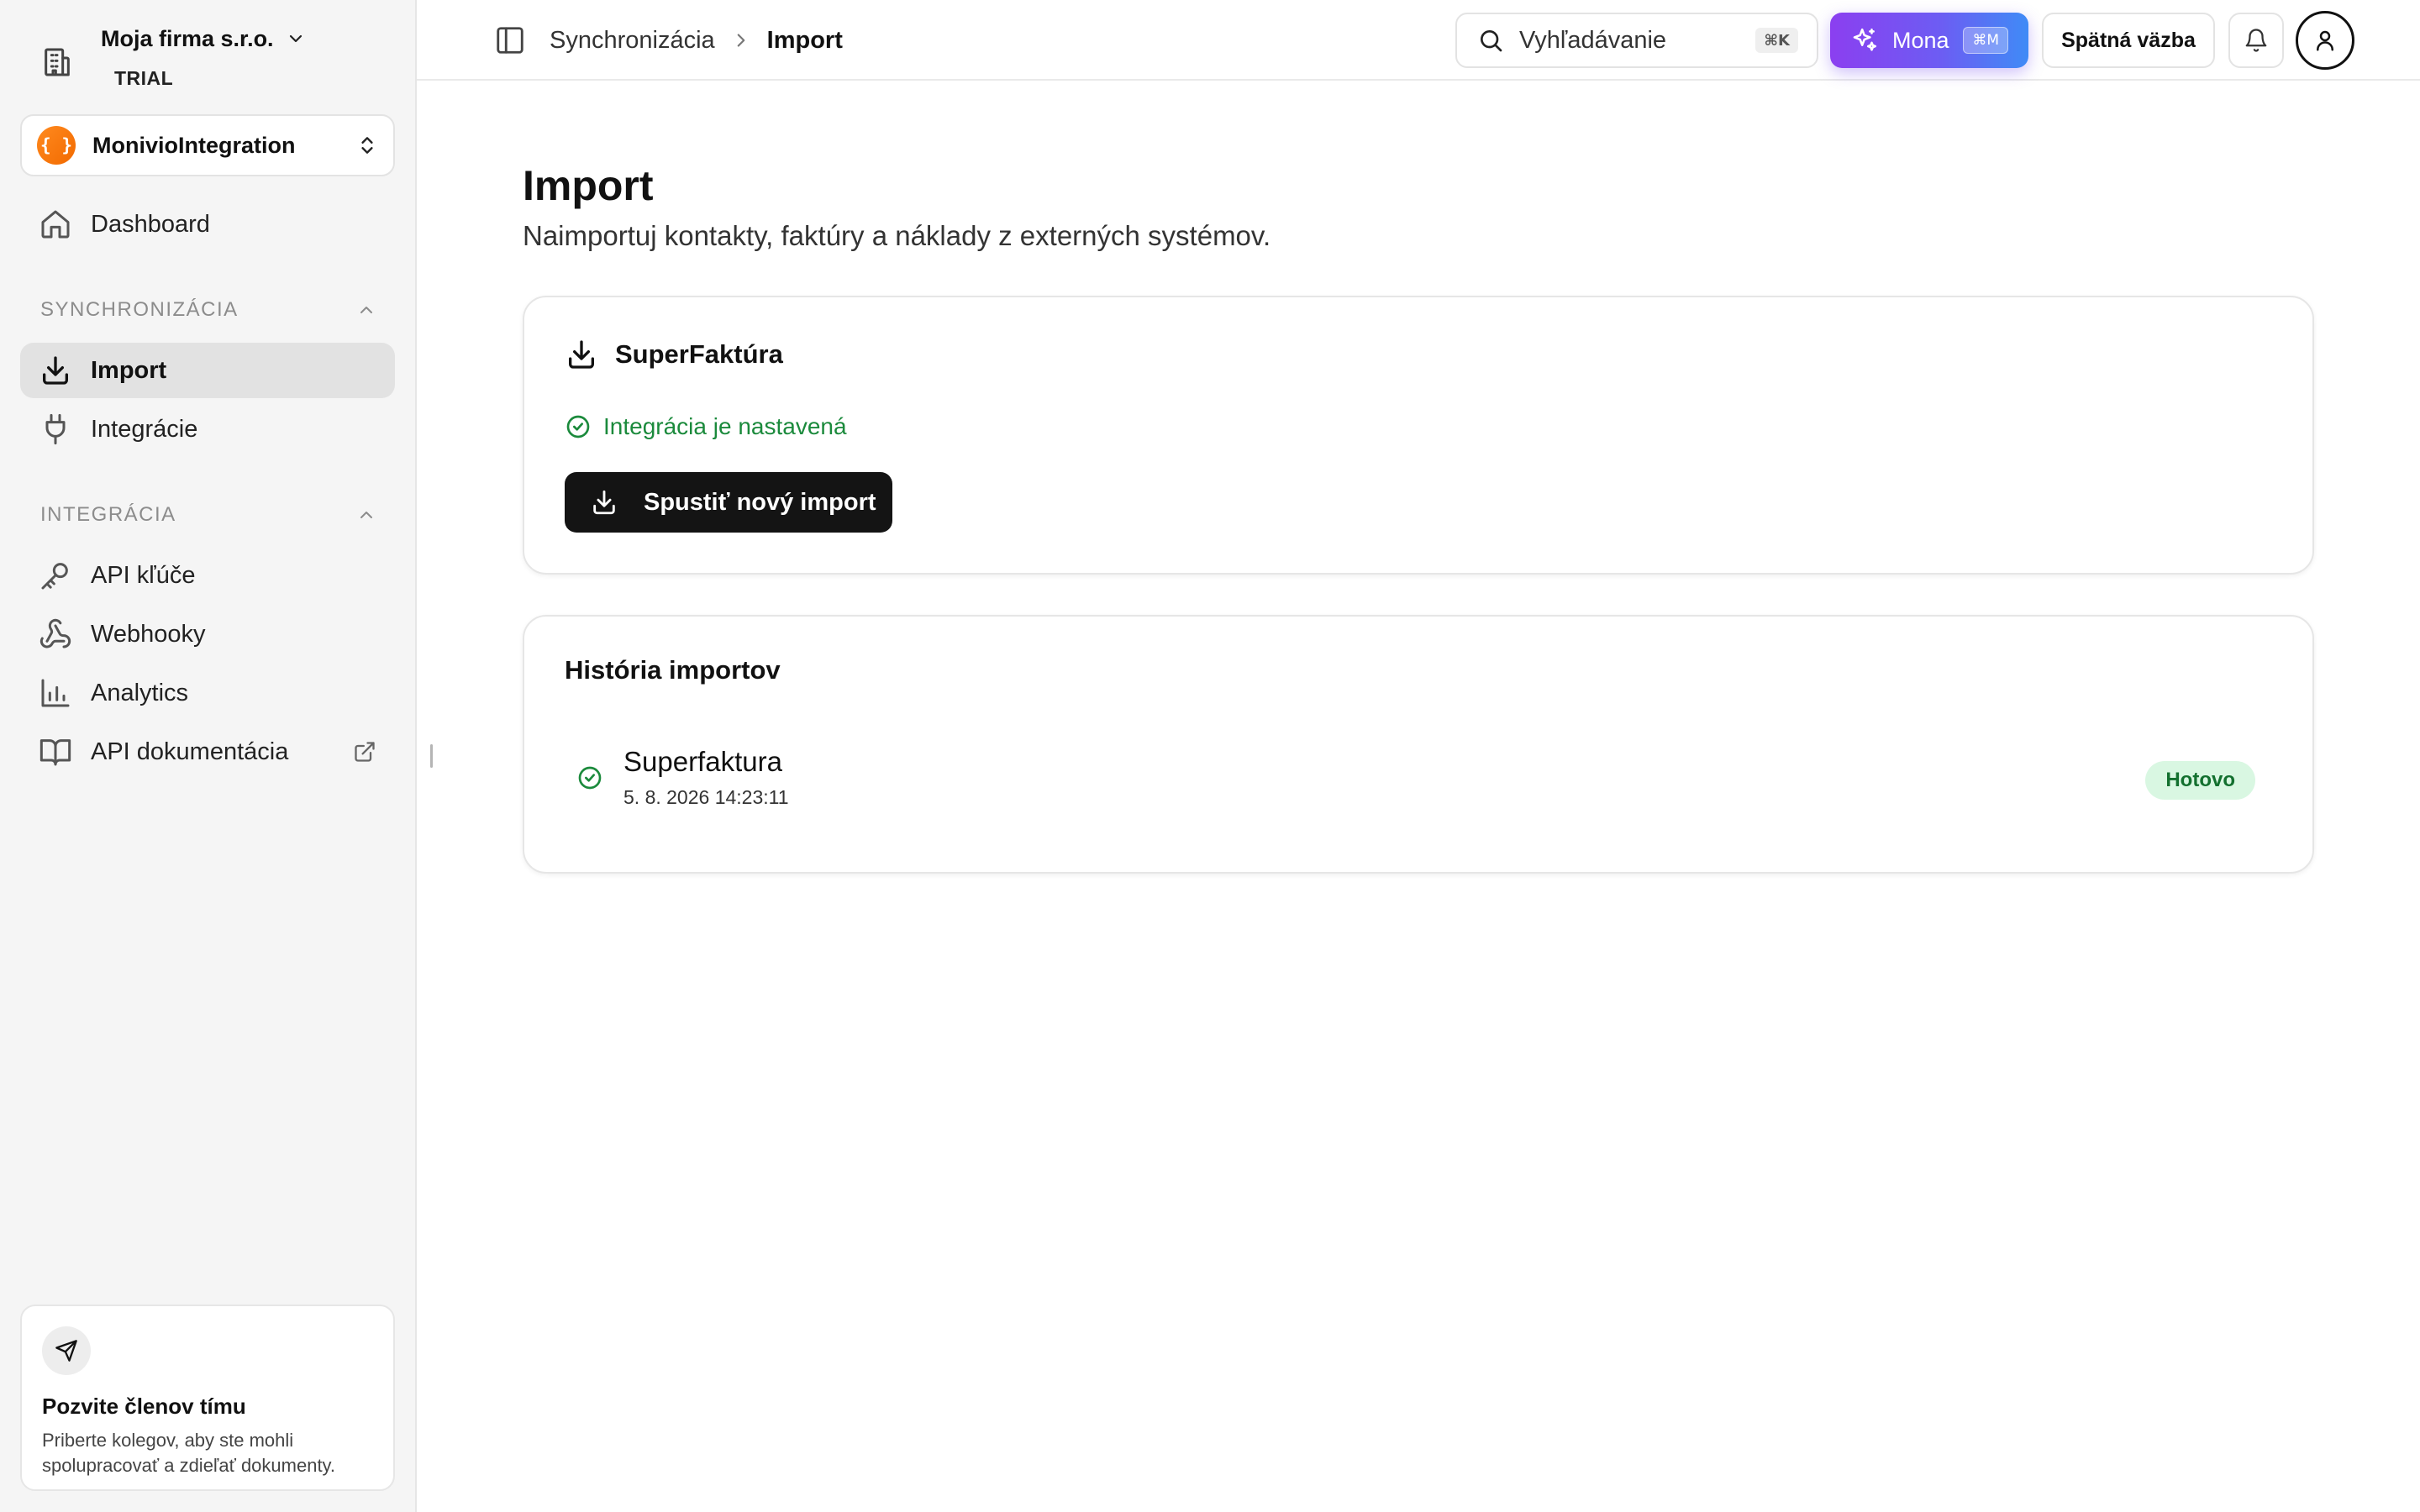  What do you see at coordinates (144, 78) in the screenshot?
I see `plan-badge: TRIAL` at bounding box center [144, 78].